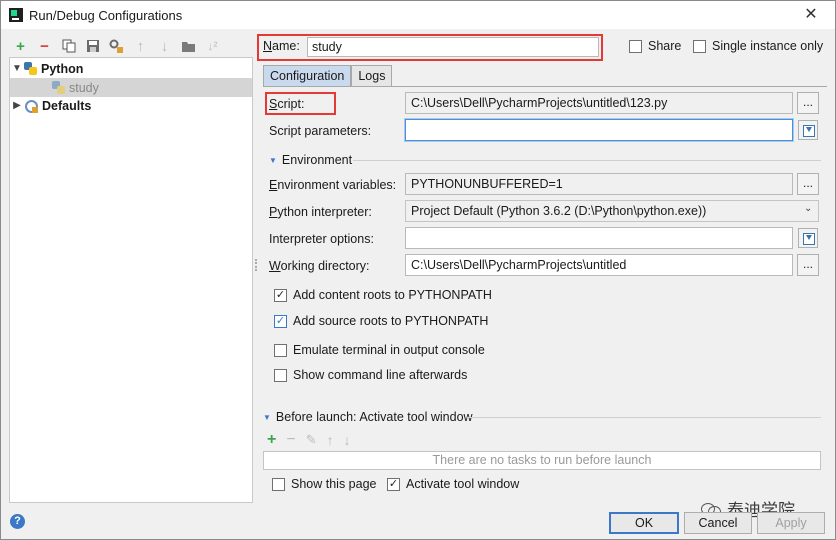  I want to click on working-dir-label: Working directory:, so click(319, 266).